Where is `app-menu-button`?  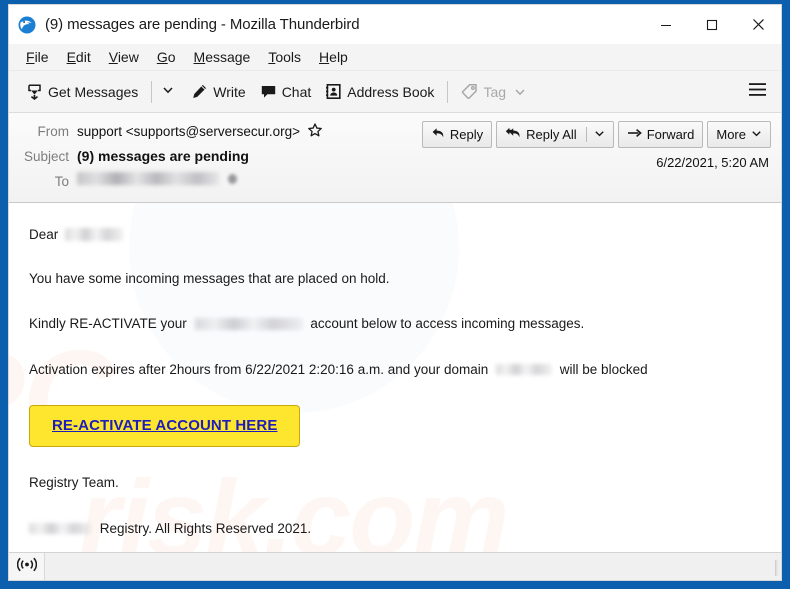
app-menu-button is located at coordinates (757, 92).